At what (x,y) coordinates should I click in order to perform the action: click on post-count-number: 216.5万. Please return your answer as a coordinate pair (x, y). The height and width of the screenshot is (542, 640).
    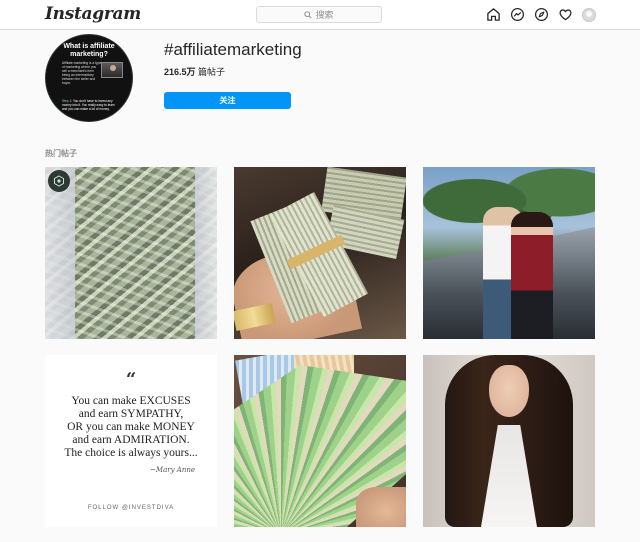
    Looking at the image, I should click on (180, 72).